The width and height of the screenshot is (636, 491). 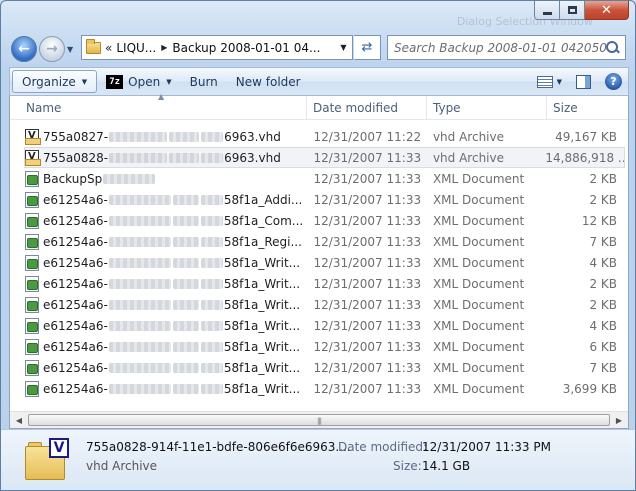 I want to click on forward-button: →, so click(x=52, y=49).